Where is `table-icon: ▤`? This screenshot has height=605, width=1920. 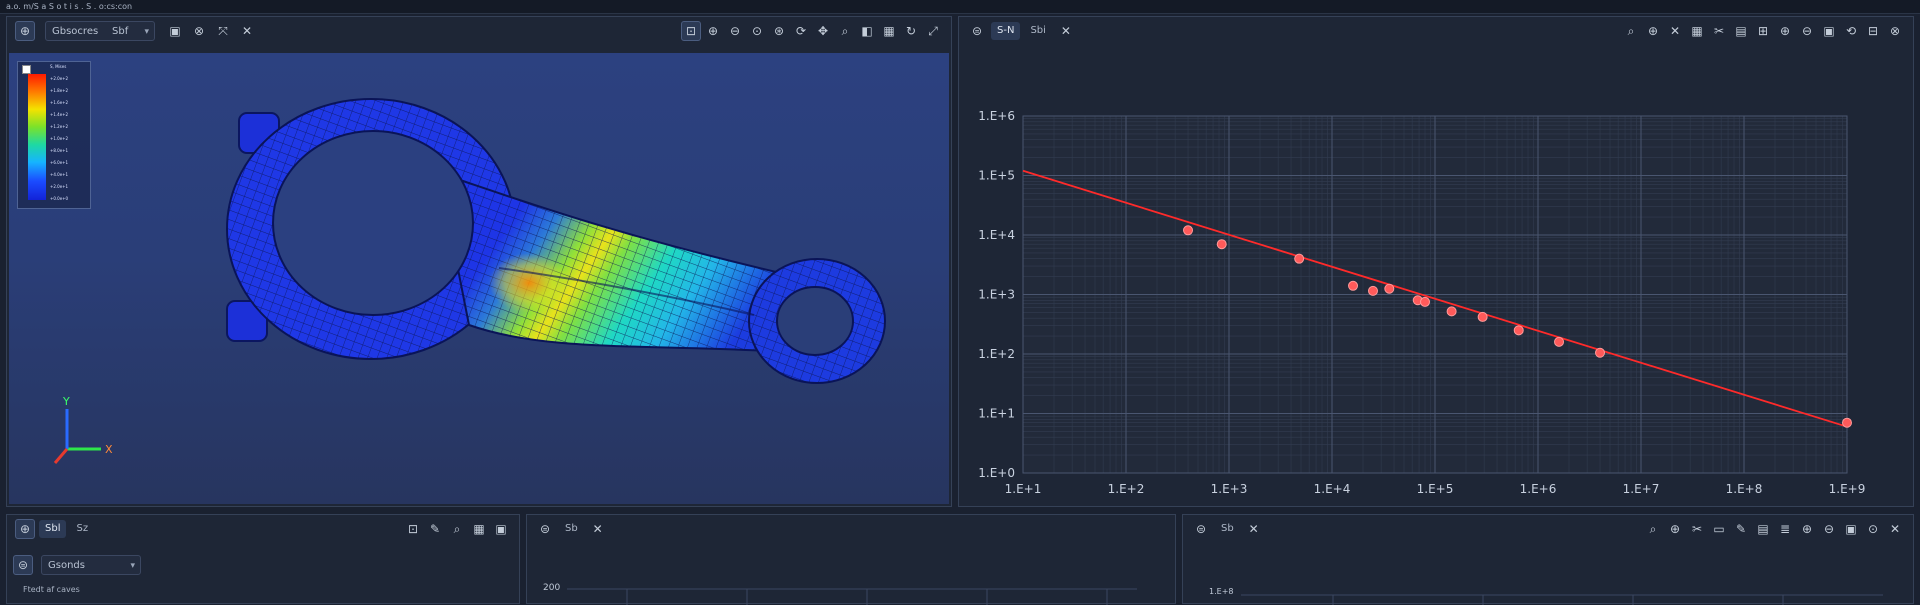 table-icon: ▤ is located at coordinates (1741, 31).